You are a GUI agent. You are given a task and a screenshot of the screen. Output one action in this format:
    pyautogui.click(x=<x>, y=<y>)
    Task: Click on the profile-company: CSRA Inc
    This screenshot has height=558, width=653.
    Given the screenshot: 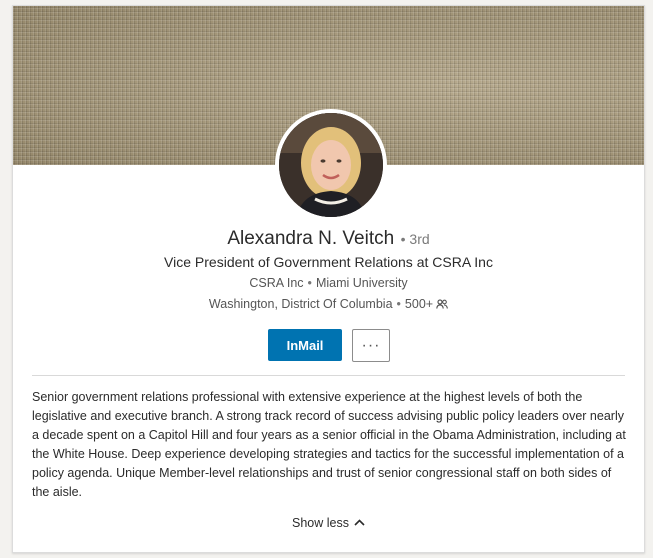 What is the action you would take?
    pyautogui.click(x=276, y=283)
    